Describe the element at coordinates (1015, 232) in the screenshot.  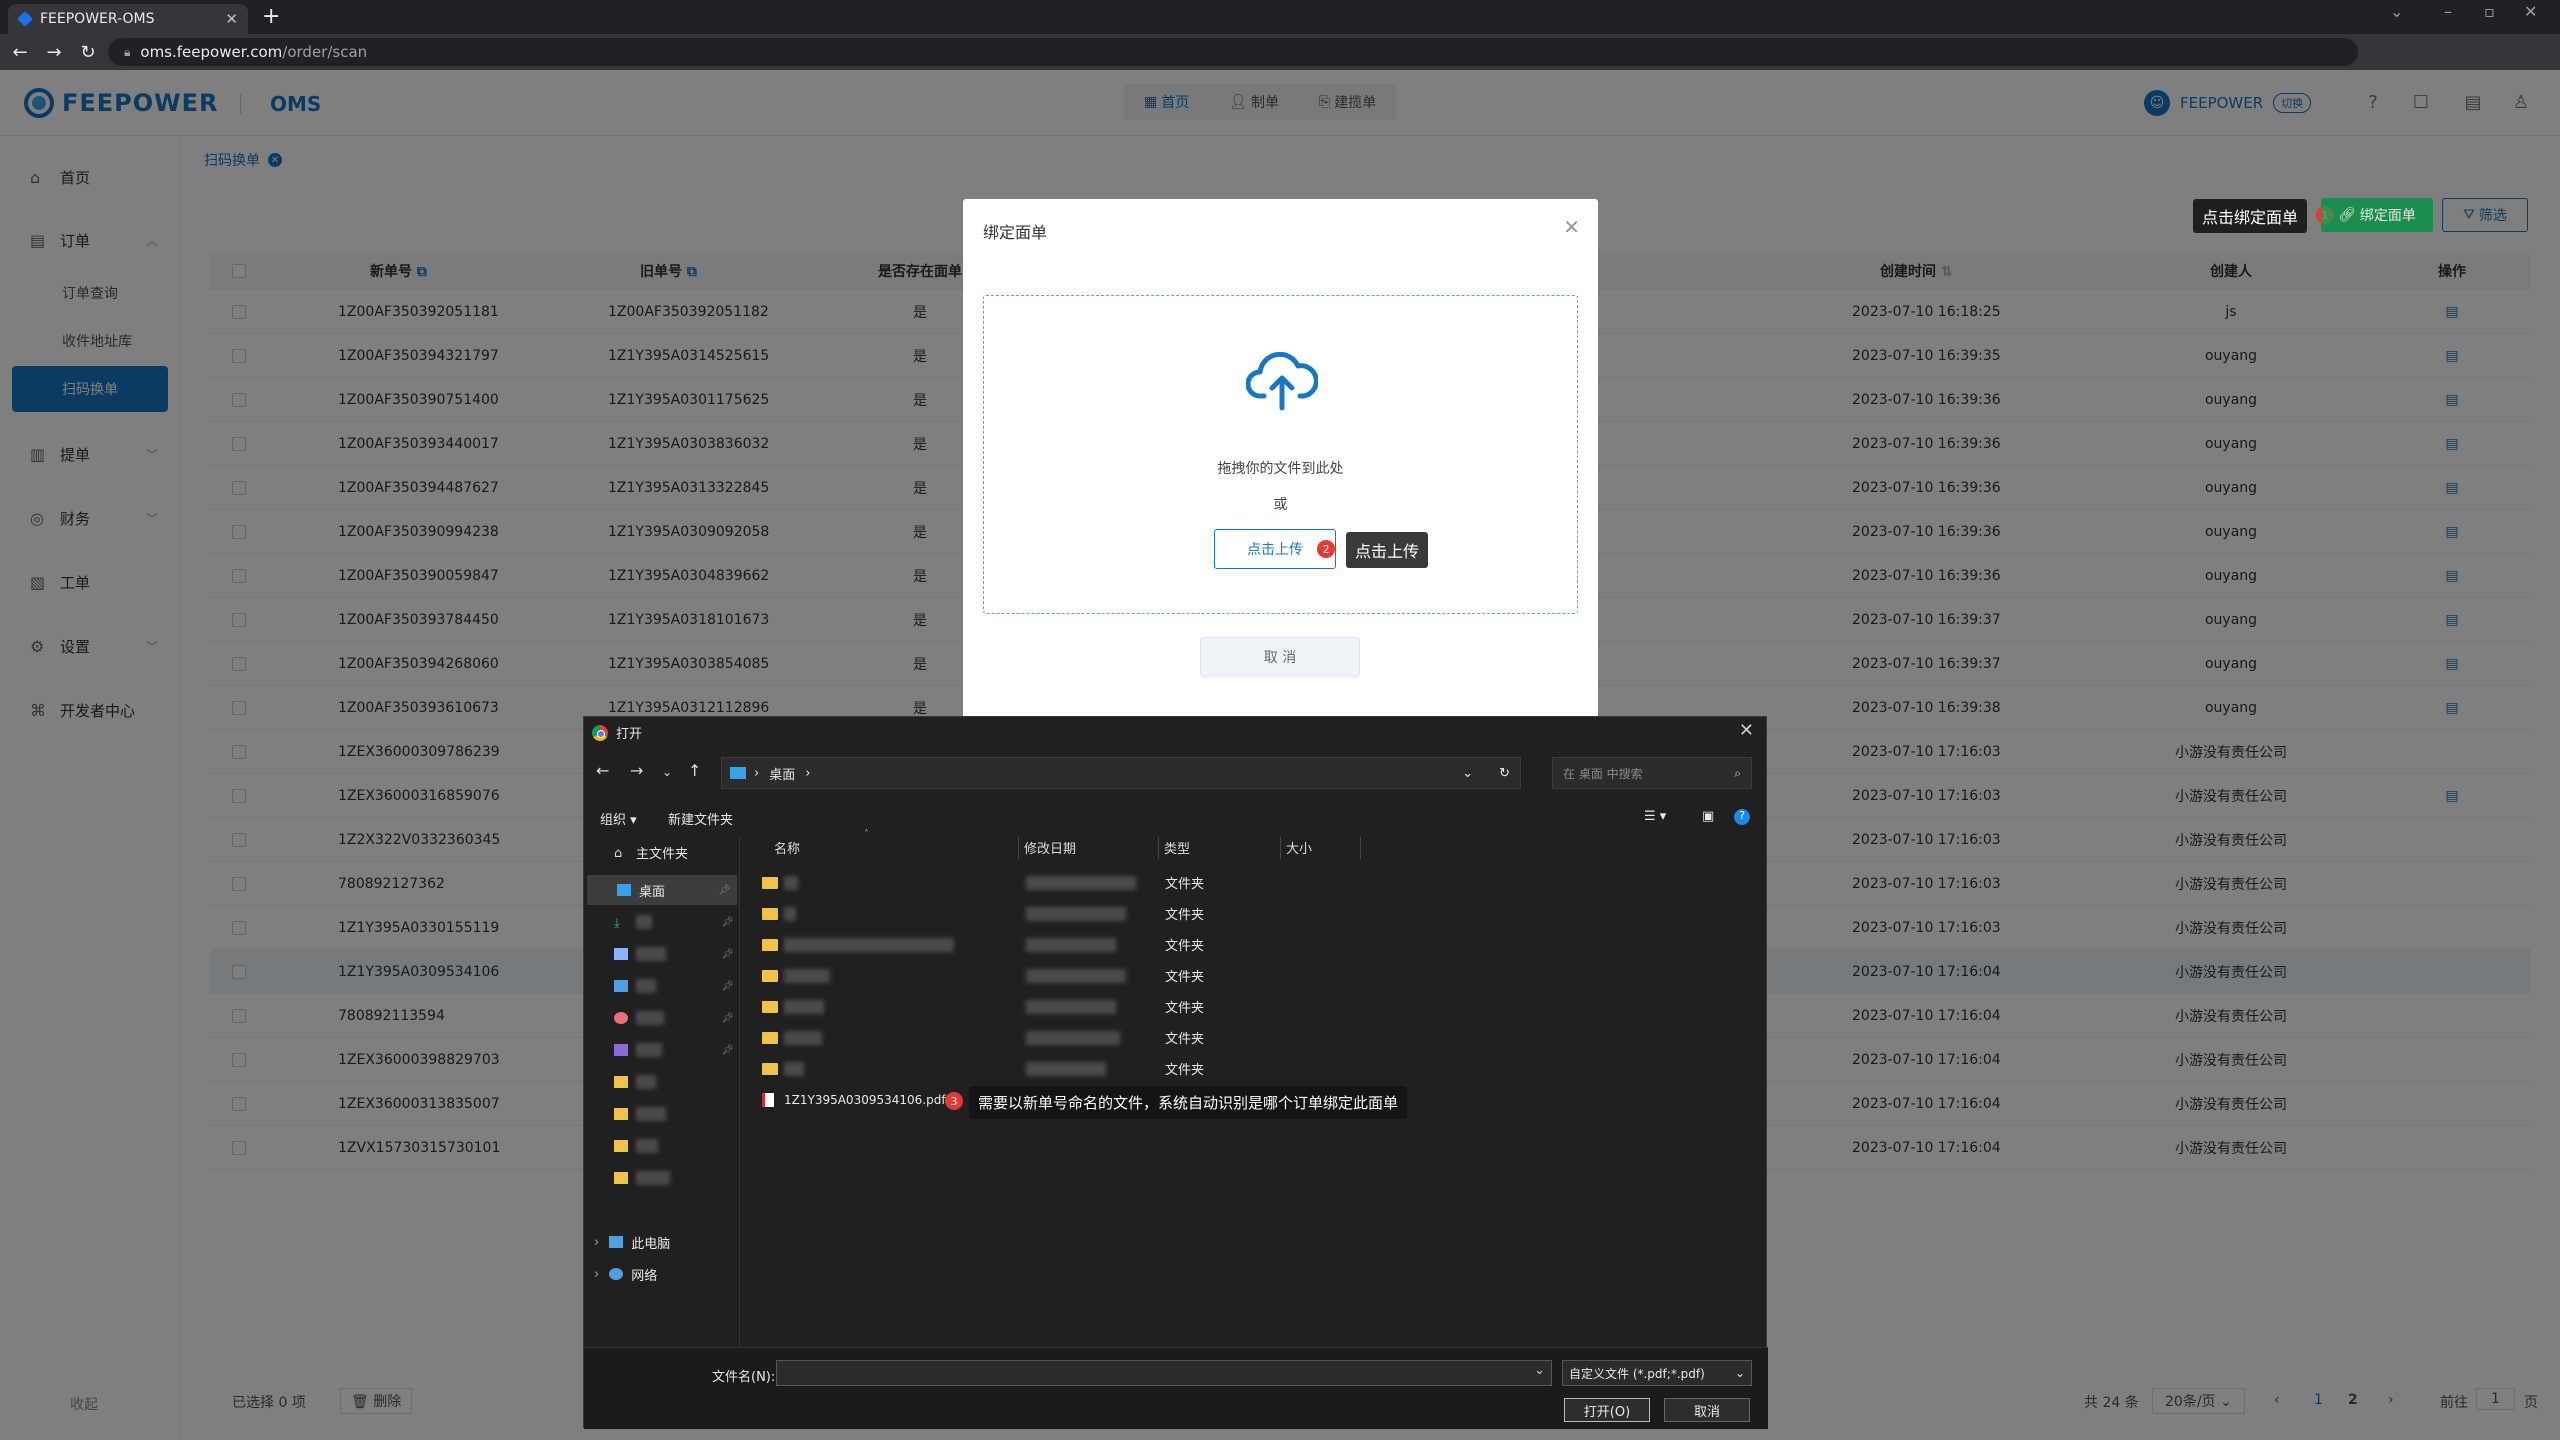
I see `modal-title: 绑定面单` at that location.